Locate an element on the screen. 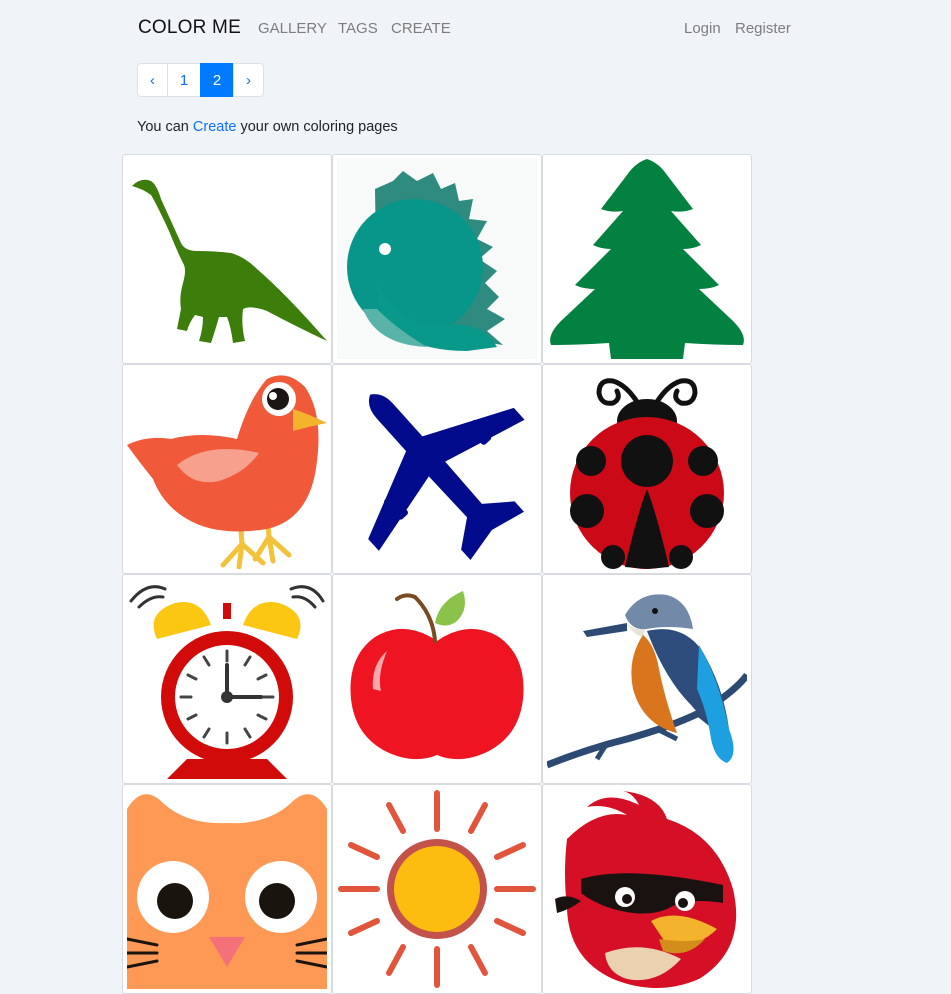 This screenshot has height=994, width=951. gallery-card-ladybug is located at coordinates (647, 469).